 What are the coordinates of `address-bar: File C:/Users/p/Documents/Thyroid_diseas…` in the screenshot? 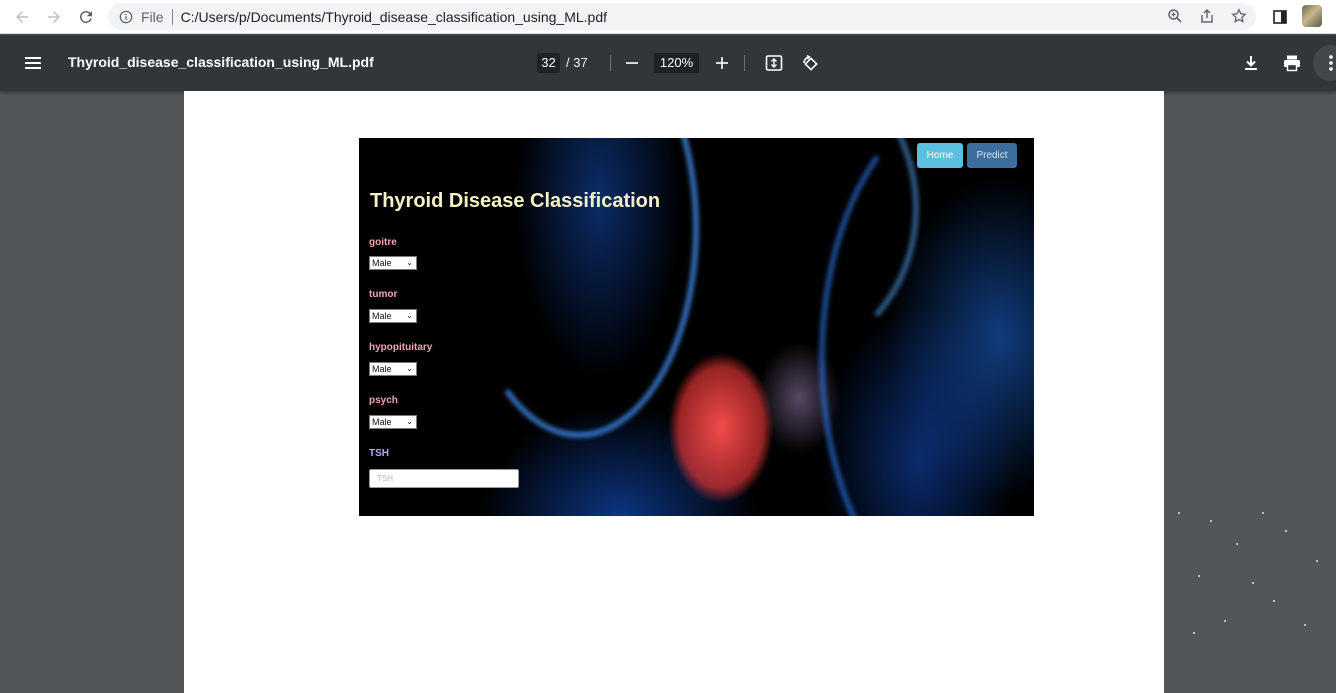 It's located at (682, 16).